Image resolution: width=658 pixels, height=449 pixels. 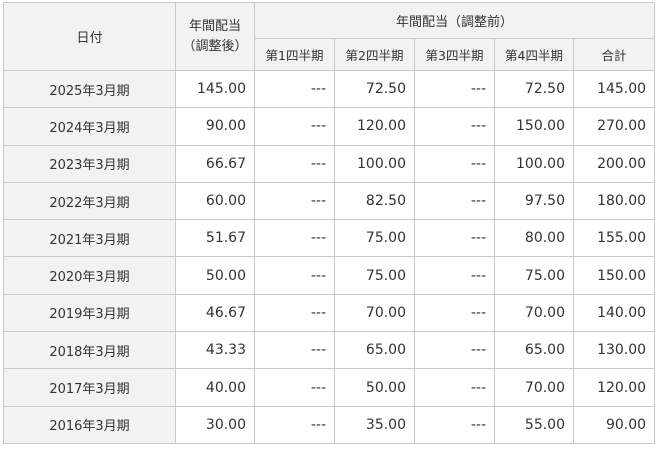 What do you see at coordinates (215, 275) in the screenshot?
I see `adjusted-cell: 50.00` at bounding box center [215, 275].